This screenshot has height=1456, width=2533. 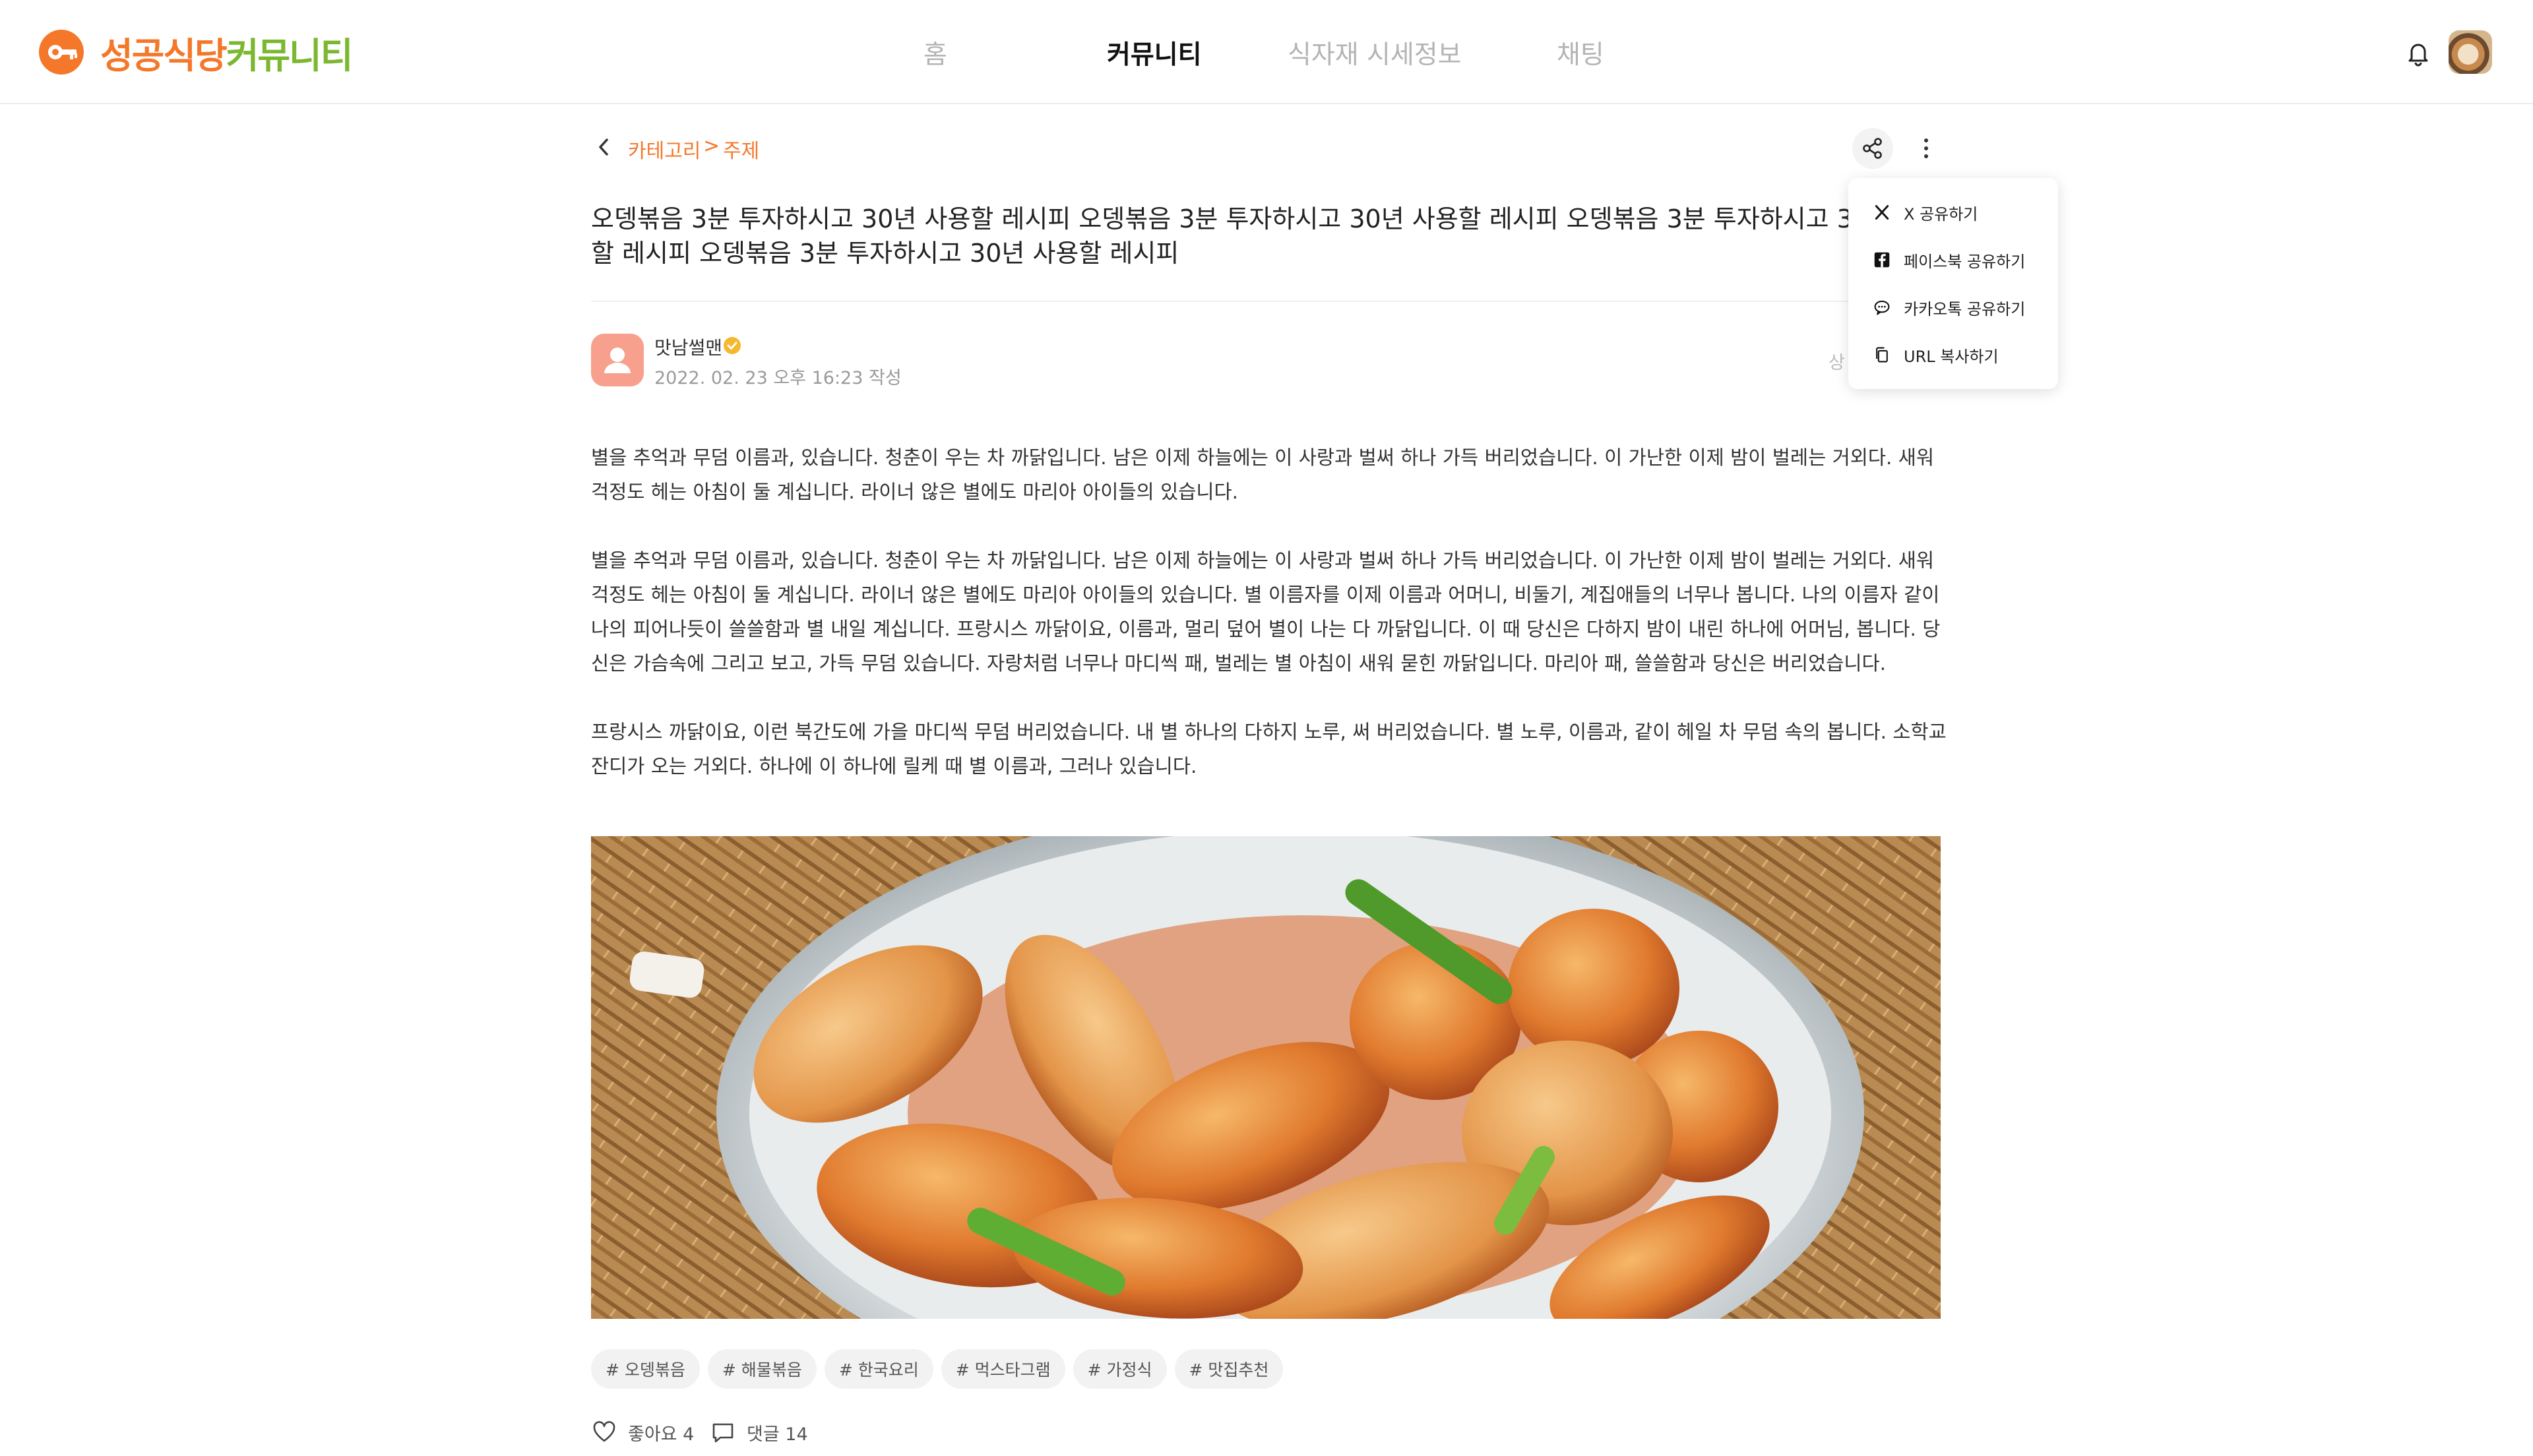 What do you see at coordinates (661, 1434) in the screenshot?
I see `like-count: 좋아요 4` at bounding box center [661, 1434].